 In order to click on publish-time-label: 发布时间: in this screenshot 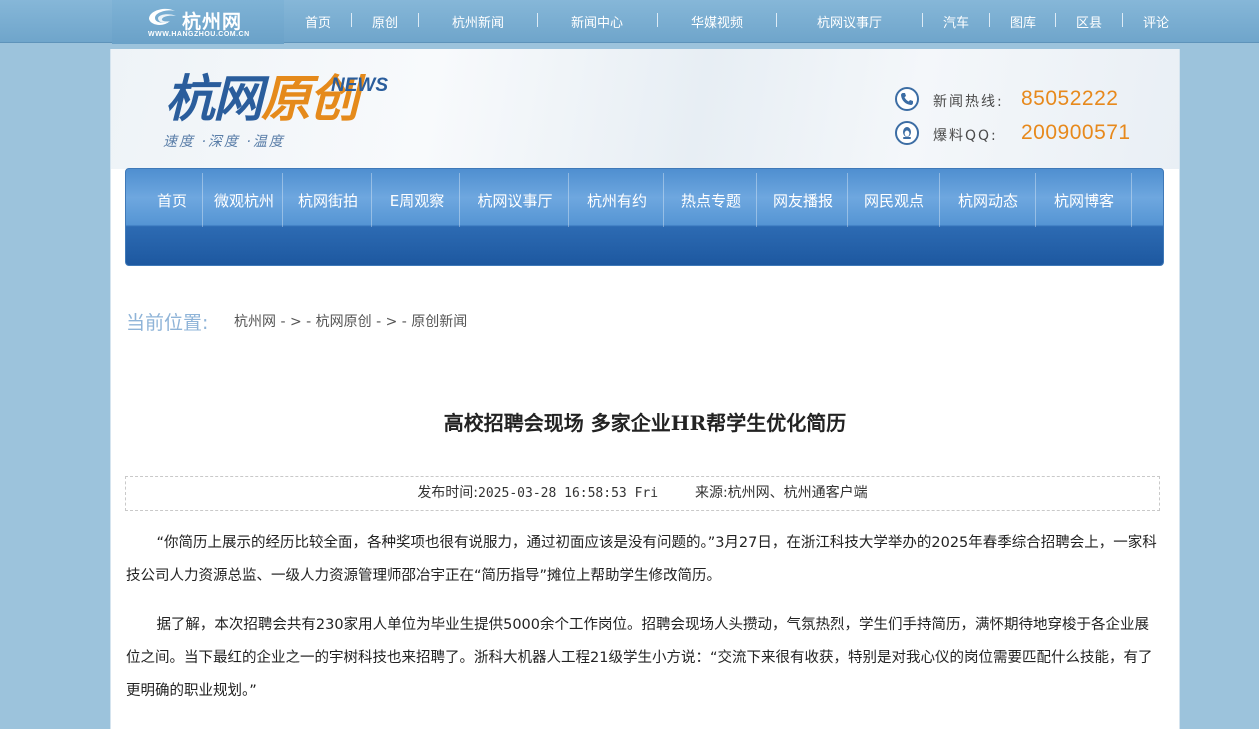, I will do `click(448, 493)`.